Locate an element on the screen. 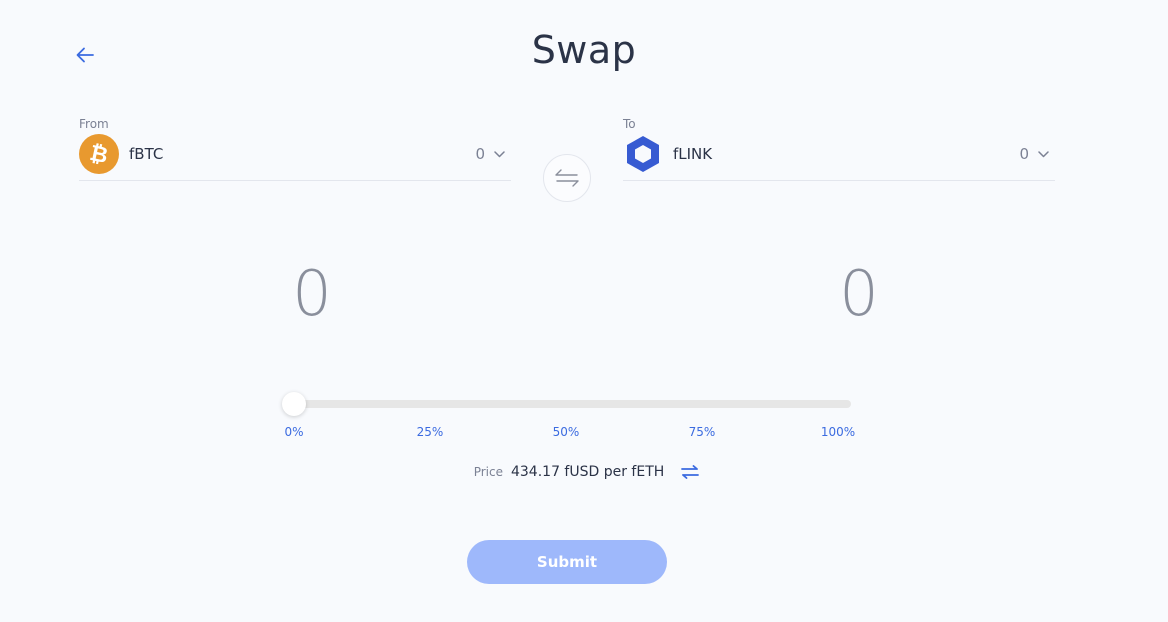 The height and width of the screenshot is (622, 1168). amount-slider is located at coordinates (566, 404).